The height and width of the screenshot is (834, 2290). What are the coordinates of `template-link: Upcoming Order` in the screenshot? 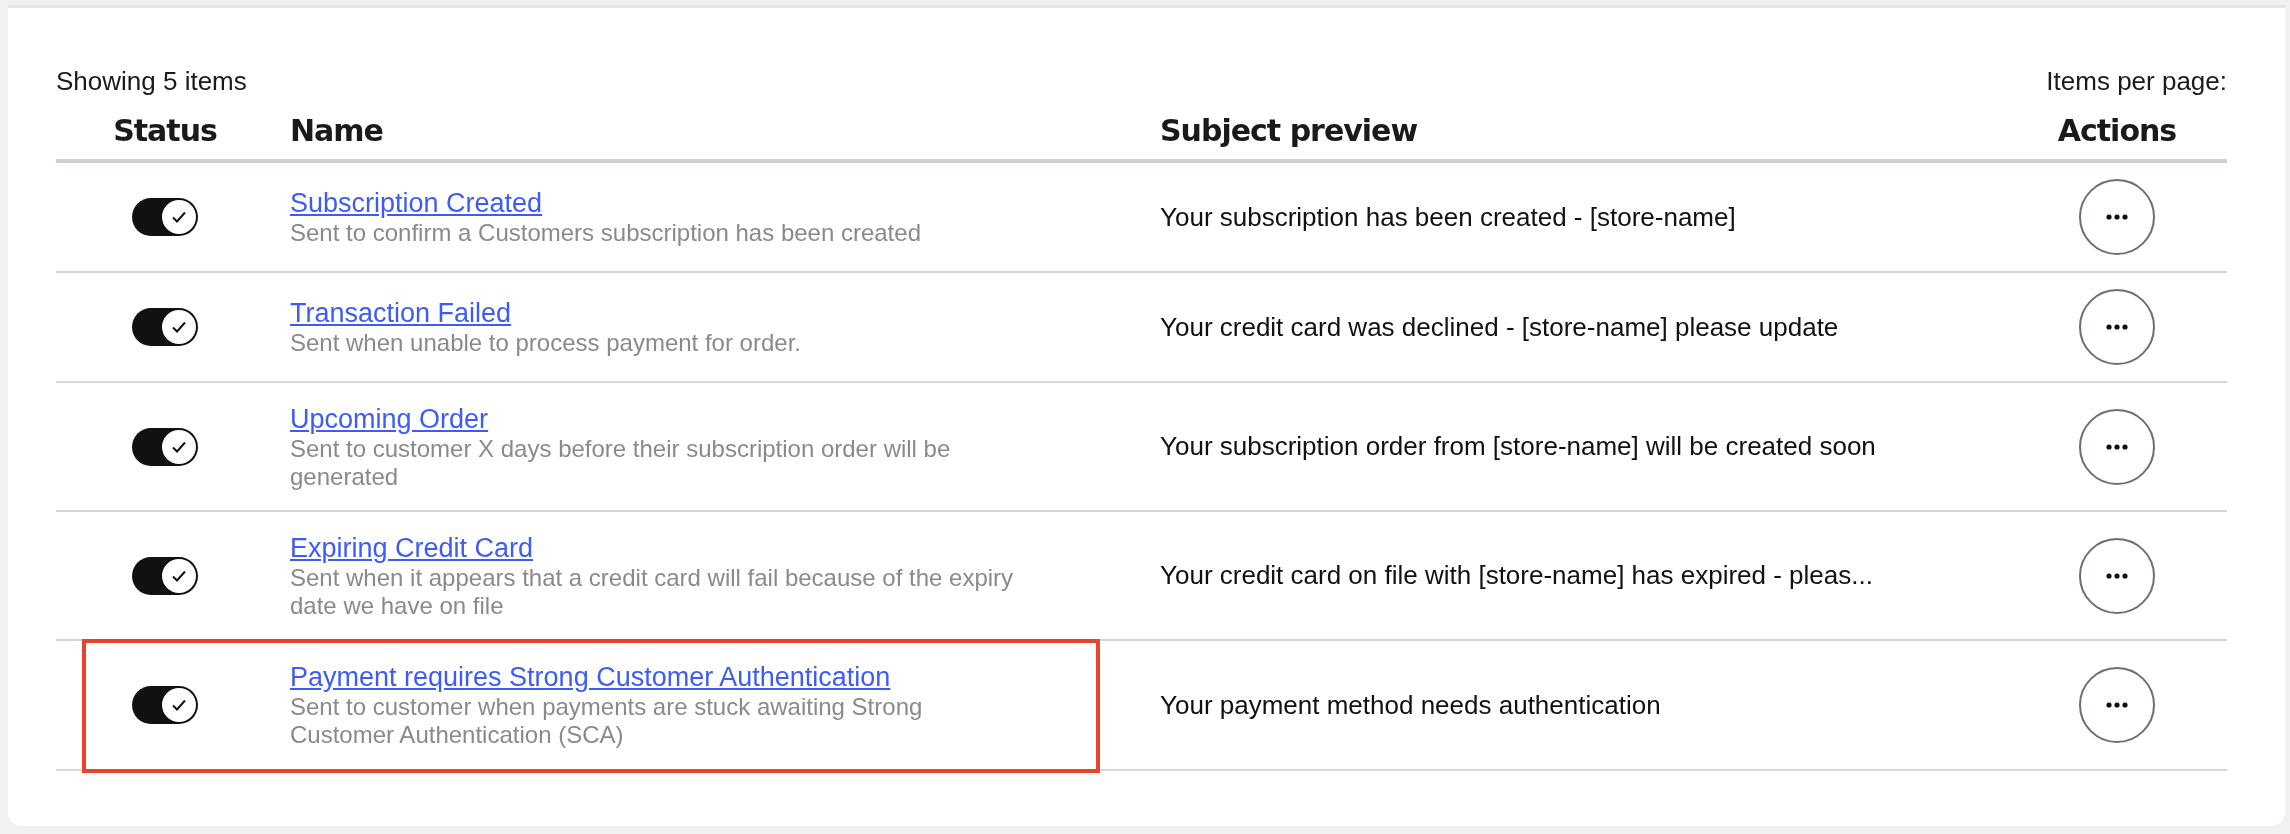 It's located at (660, 418).